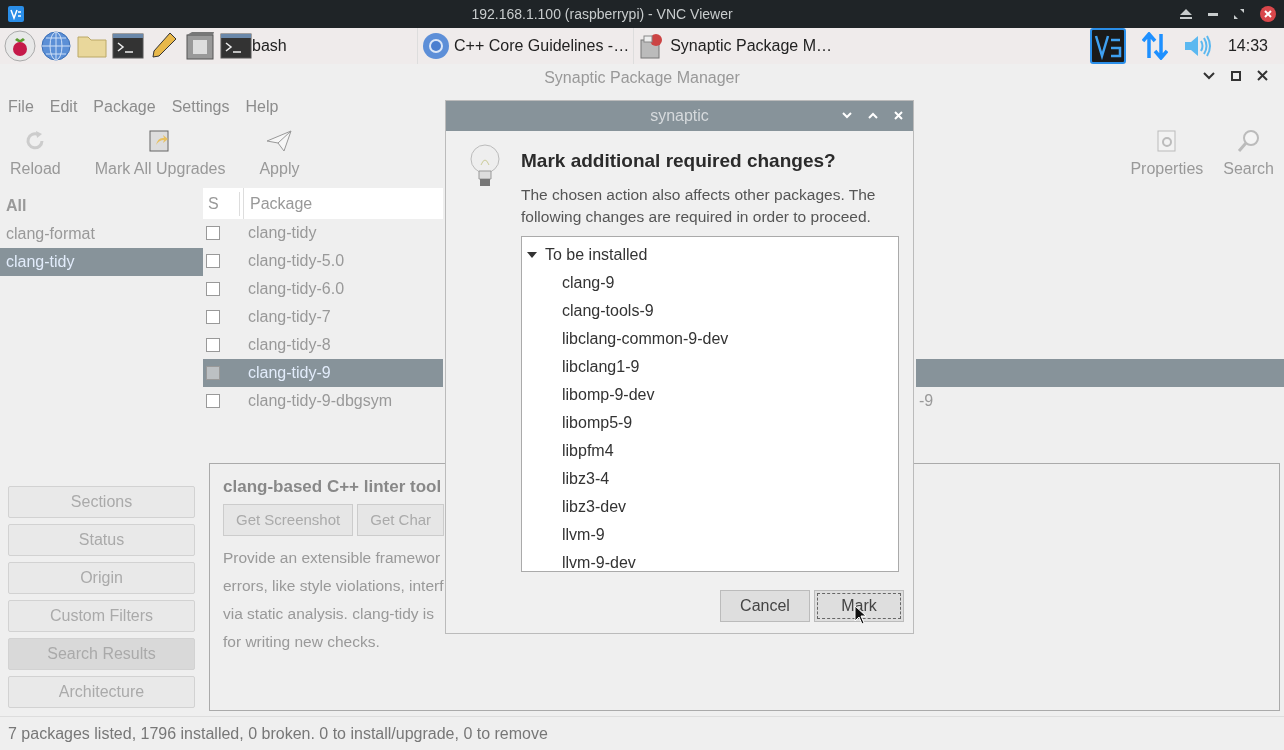  I want to click on description-text: for writing new checks., so click(301, 642).